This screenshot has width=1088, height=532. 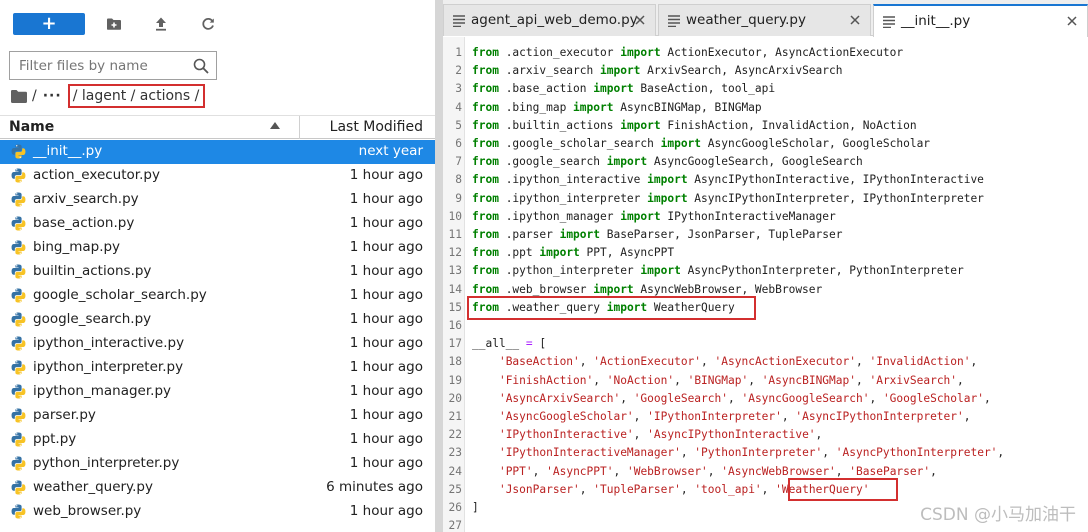 What do you see at coordinates (217, 320) in the screenshot?
I see `file-row: google_search.py 1 hour ago` at bounding box center [217, 320].